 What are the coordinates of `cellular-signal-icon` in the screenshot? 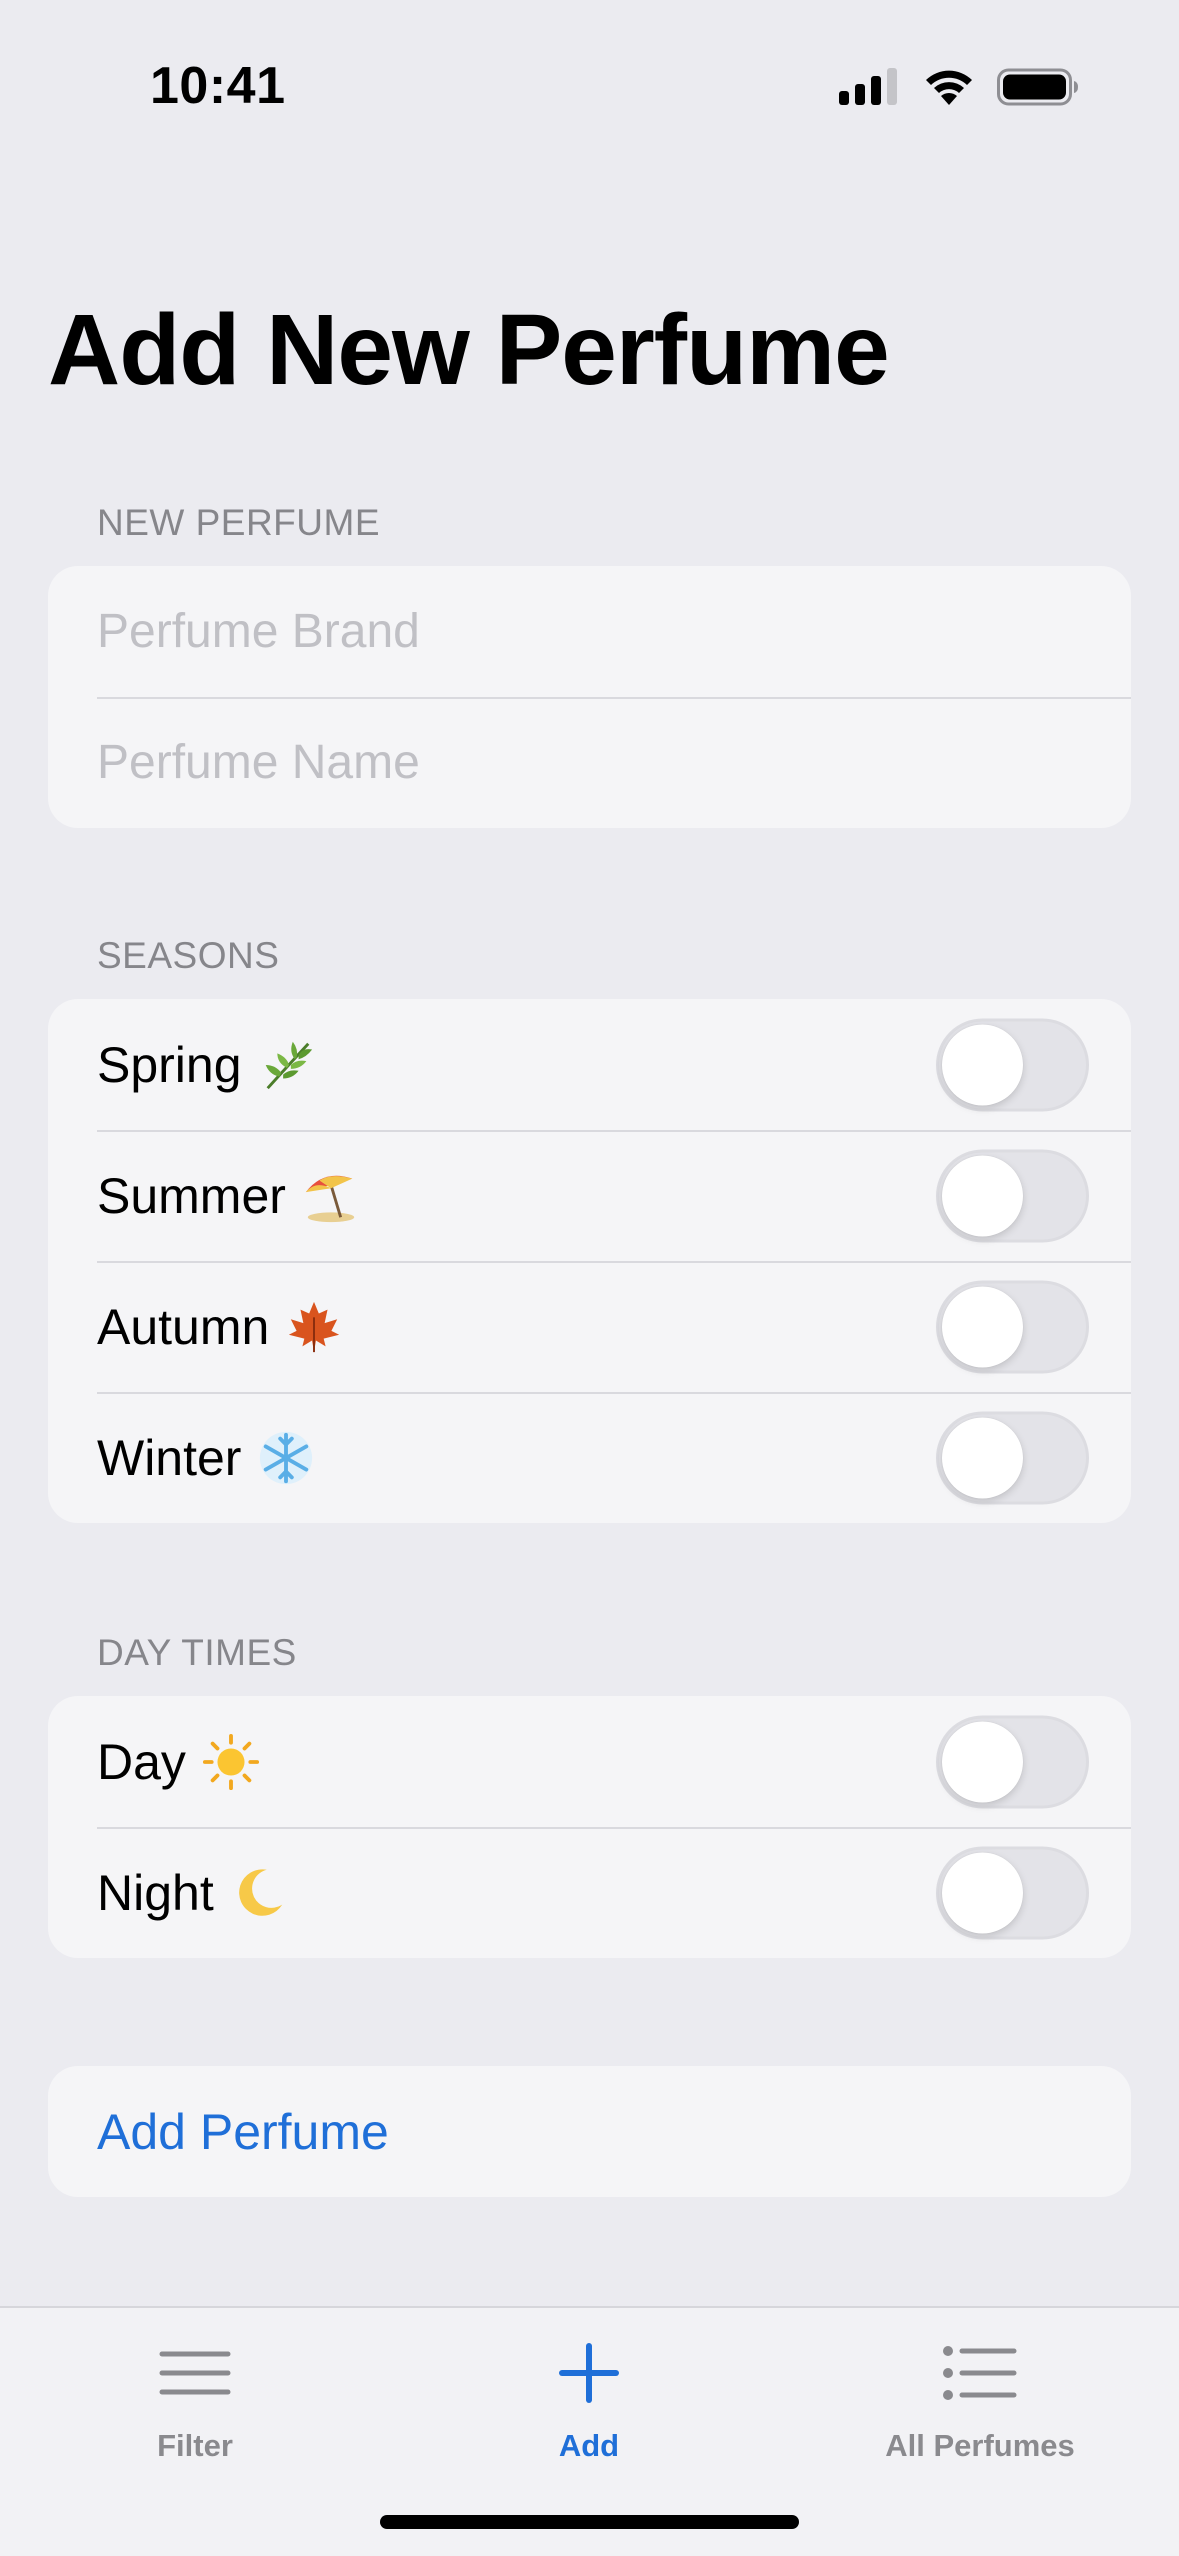 It's located at (868, 86).